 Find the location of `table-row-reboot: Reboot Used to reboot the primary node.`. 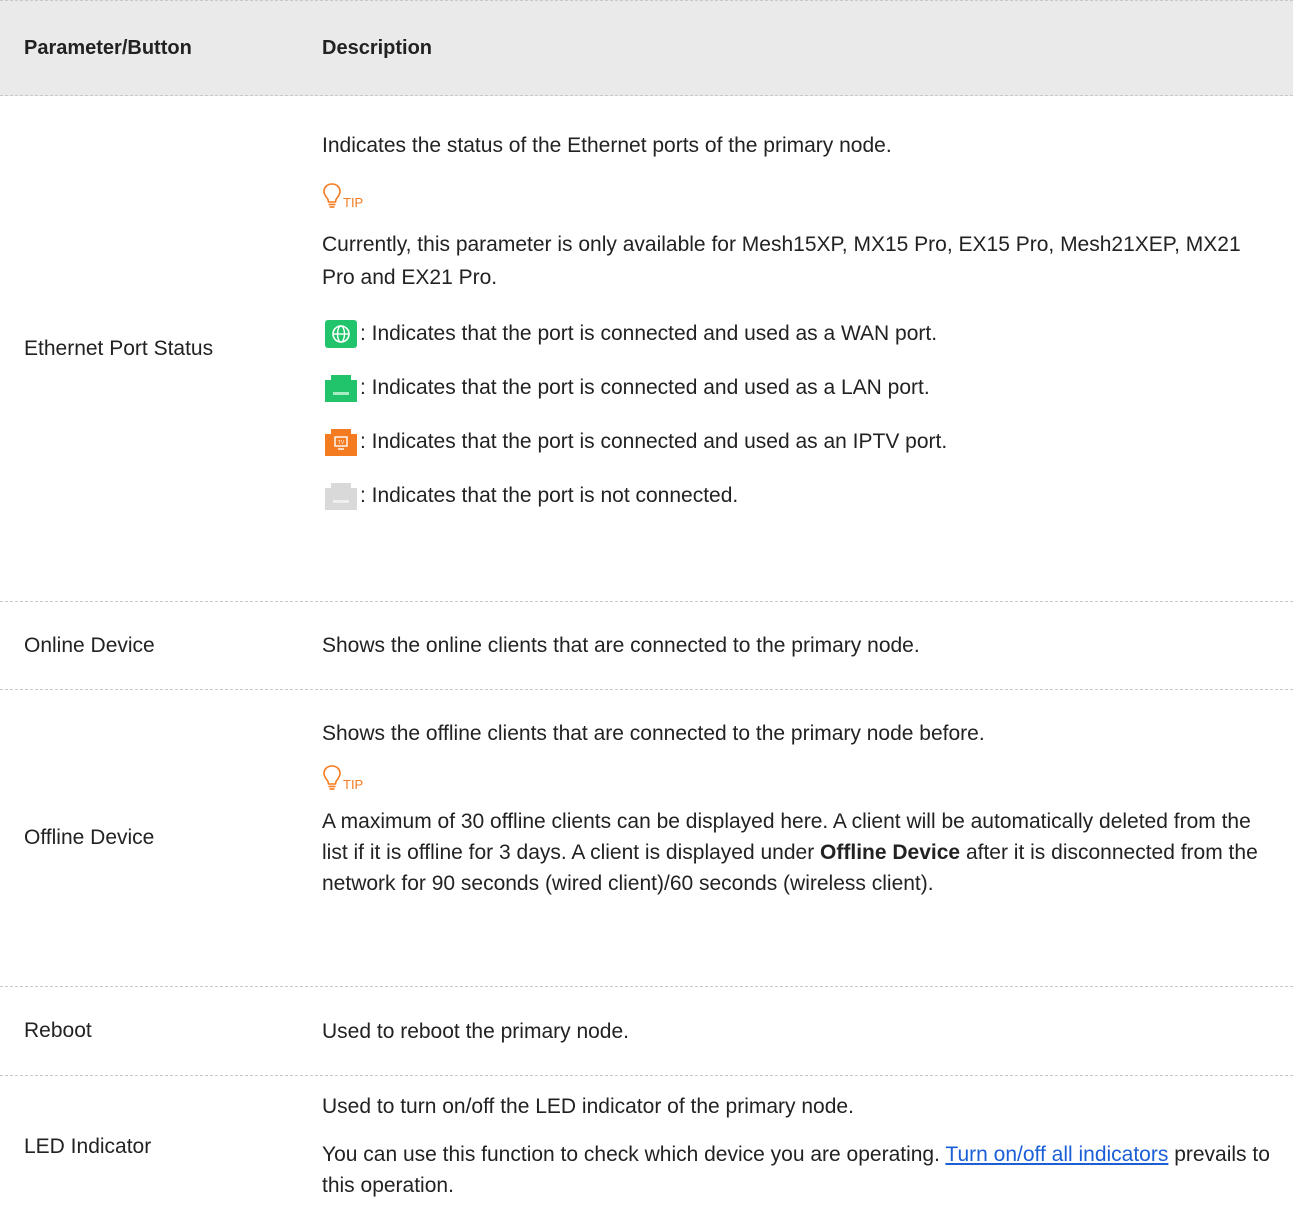

table-row-reboot: Reboot Used to reboot the primary node. is located at coordinates (646, 1031).